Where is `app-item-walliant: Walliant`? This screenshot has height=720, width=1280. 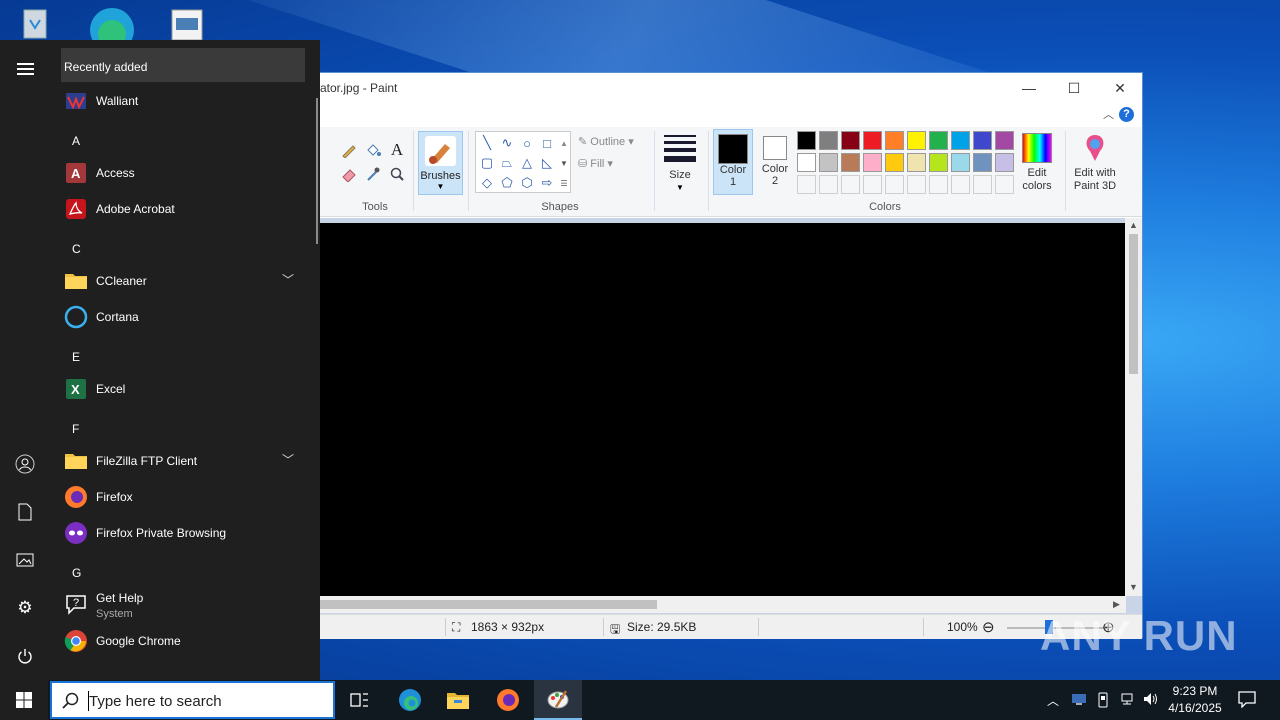 app-item-walliant: Walliant is located at coordinates (183, 101).